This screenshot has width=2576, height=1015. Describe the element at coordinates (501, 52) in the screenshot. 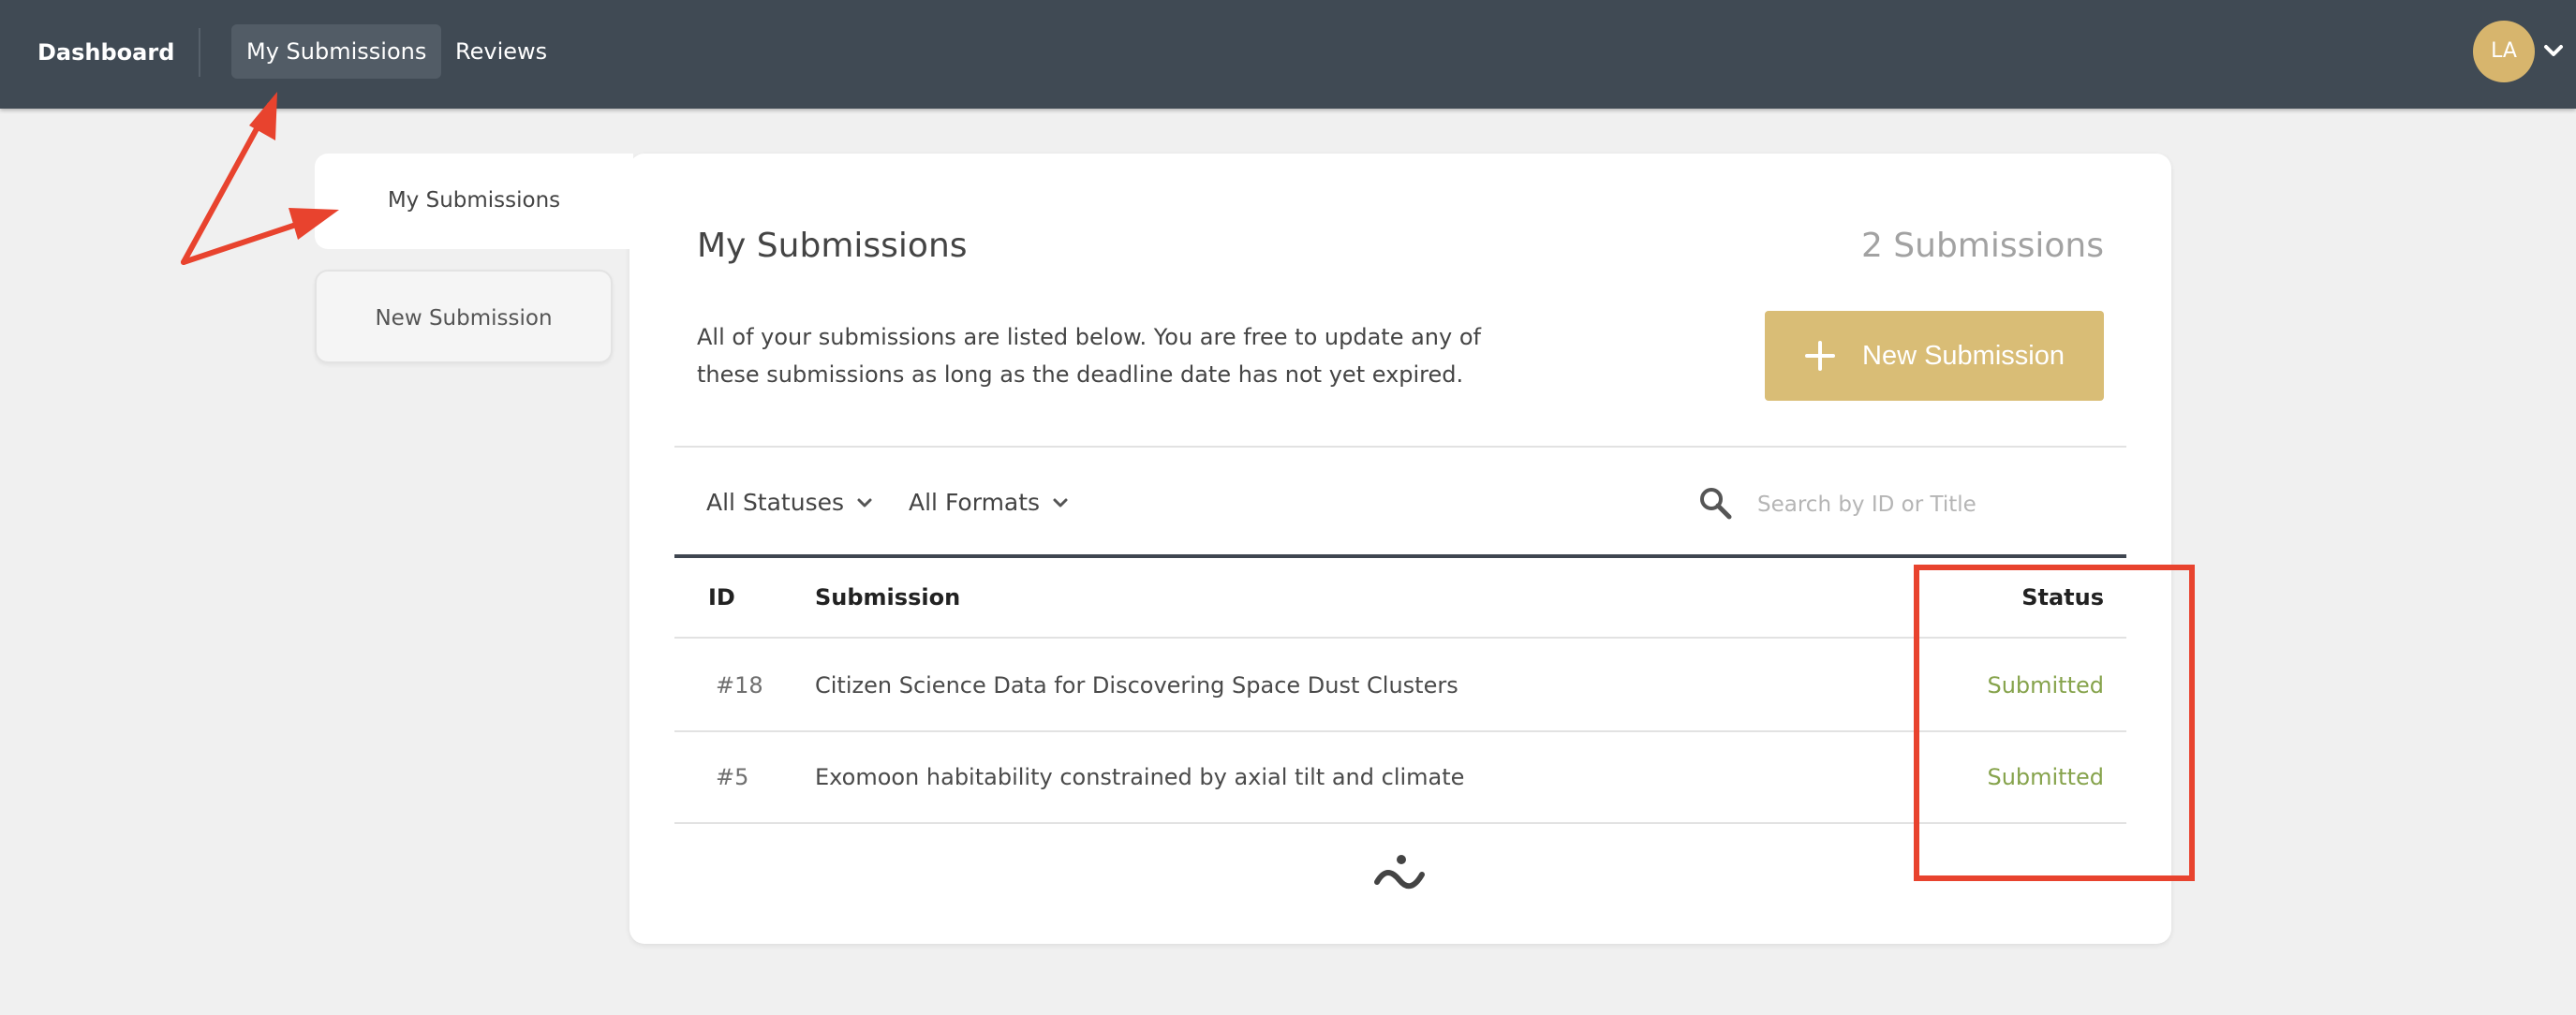

I see `nav-reviews: Reviews` at that location.